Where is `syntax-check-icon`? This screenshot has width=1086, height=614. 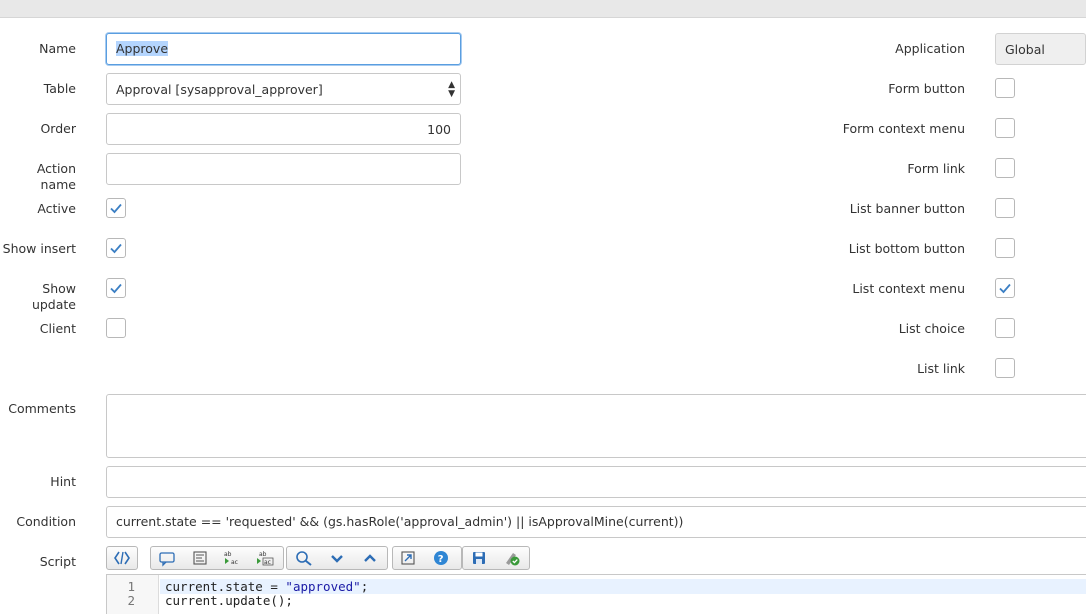
syntax-check-icon is located at coordinates (512, 558).